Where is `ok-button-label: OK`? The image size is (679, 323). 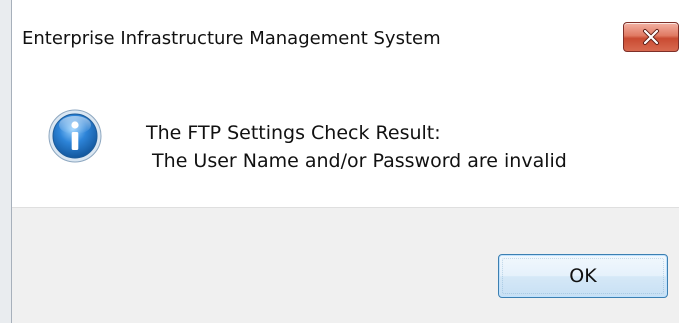
ok-button-label: OK is located at coordinates (583, 276).